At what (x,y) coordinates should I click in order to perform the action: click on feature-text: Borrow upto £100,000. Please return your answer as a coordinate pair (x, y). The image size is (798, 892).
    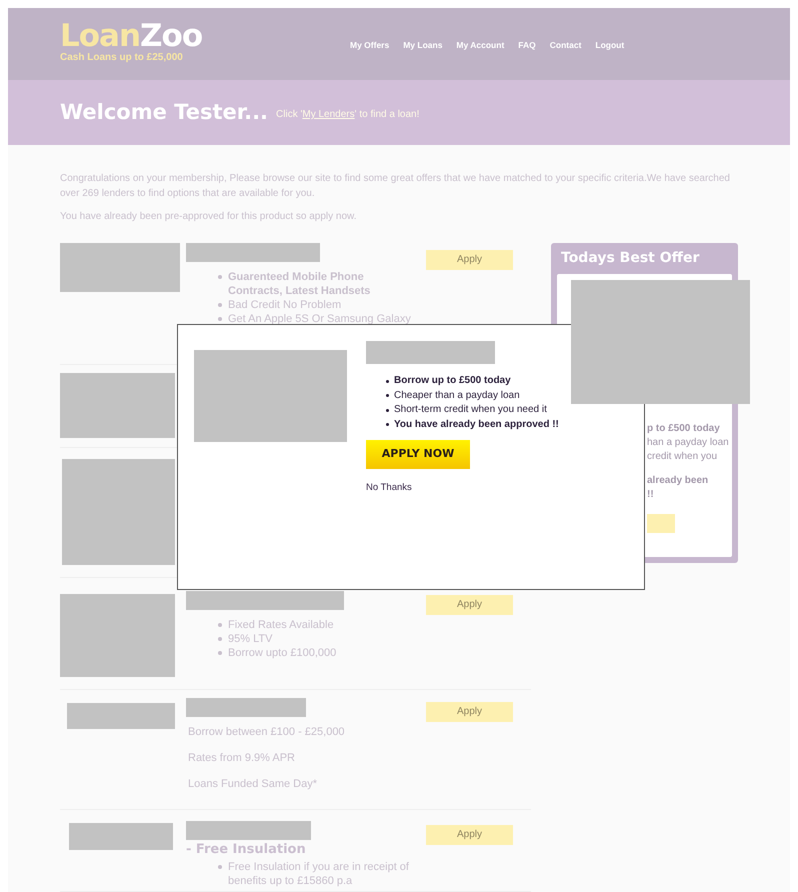
    Looking at the image, I should click on (282, 653).